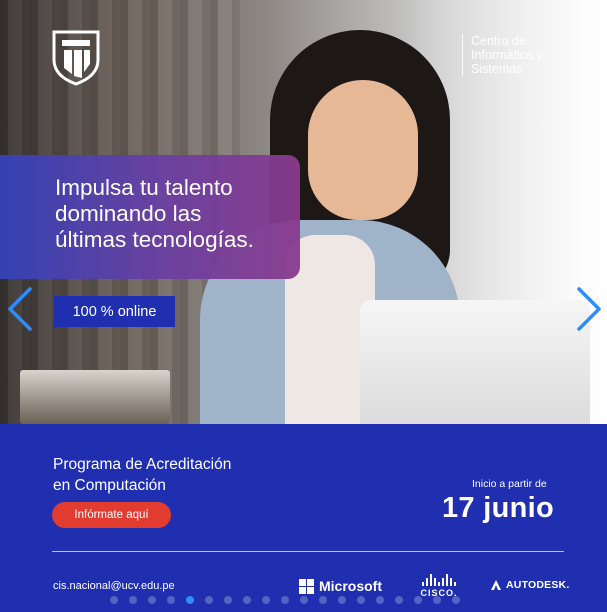 The image size is (607, 612). I want to click on start-date: 17 junio, so click(498, 508).